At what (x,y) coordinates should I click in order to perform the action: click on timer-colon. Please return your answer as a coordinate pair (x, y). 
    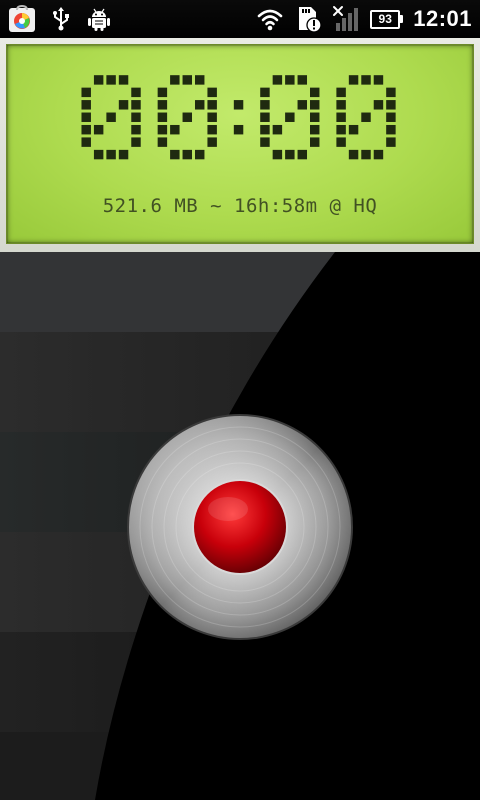
    Looking at the image, I should click on (238, 117).